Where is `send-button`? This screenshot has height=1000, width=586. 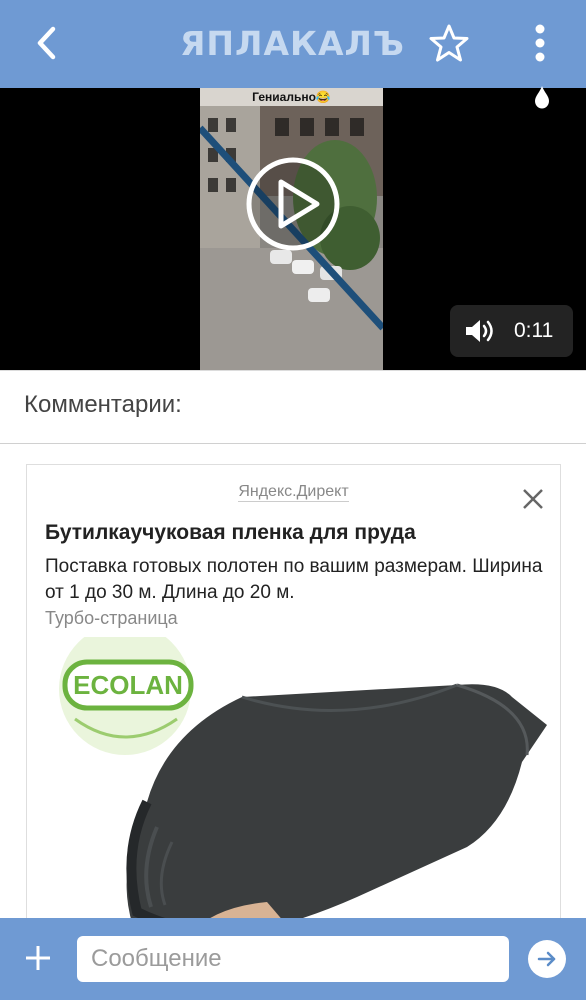
send-button is located at coordinates (547, 959).